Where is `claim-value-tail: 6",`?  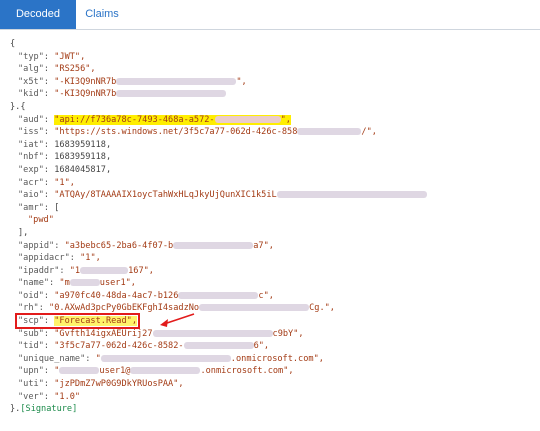
claim-value-tail: 6", is located at coordinates (261, 346).